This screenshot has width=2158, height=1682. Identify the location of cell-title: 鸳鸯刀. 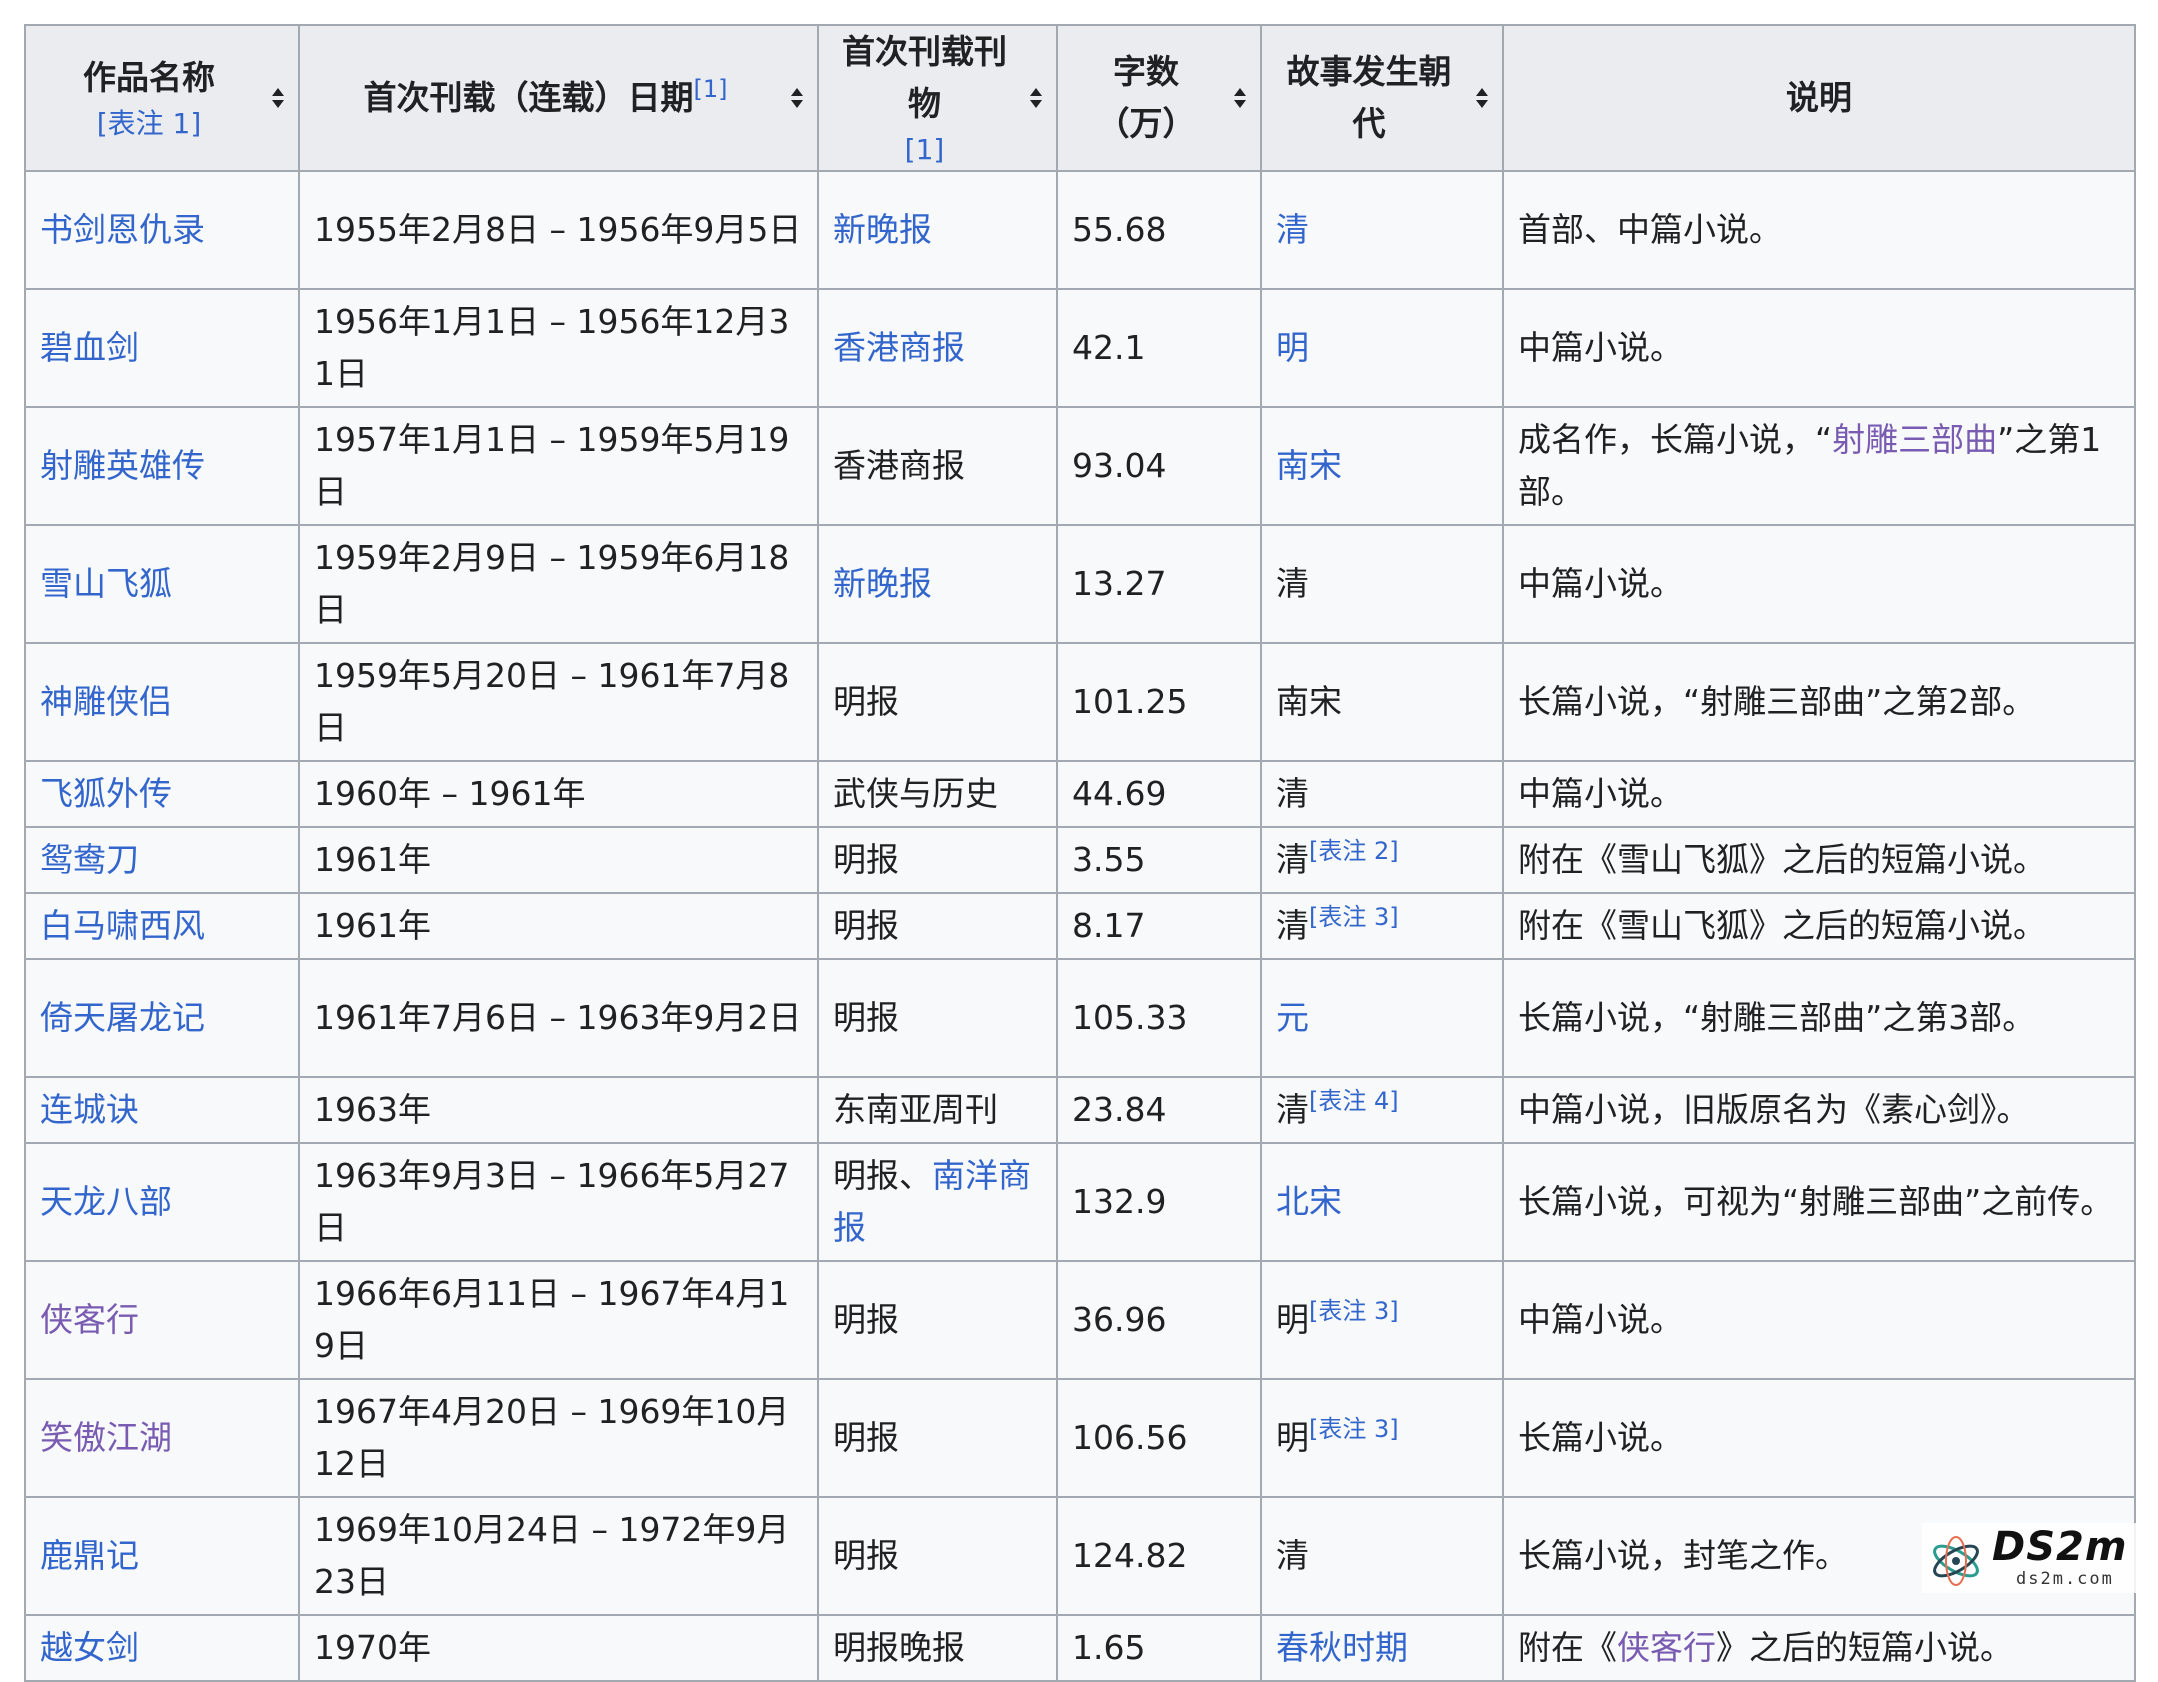
(162, 860).